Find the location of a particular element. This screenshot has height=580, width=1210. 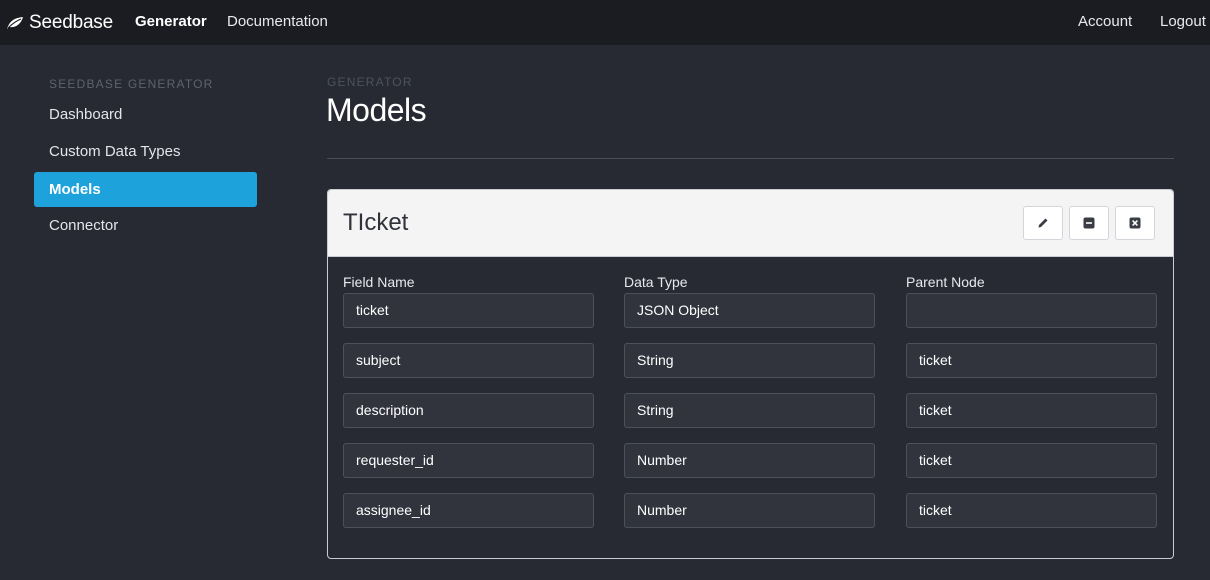

brand-logo: Seedbase is located at coordinates (59, 22).